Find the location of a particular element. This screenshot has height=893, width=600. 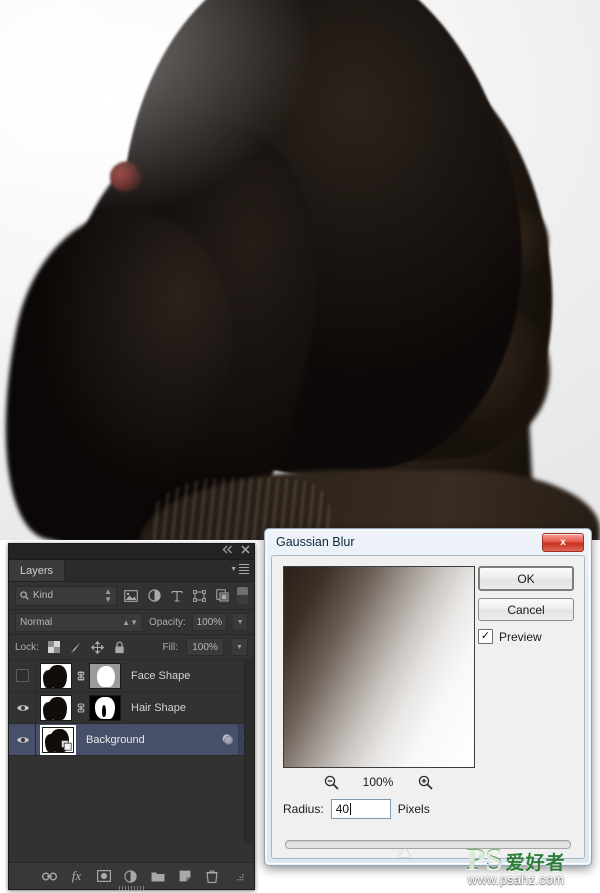

fill-dropdown-icon: ▼ is located at coordinates (240, 647).